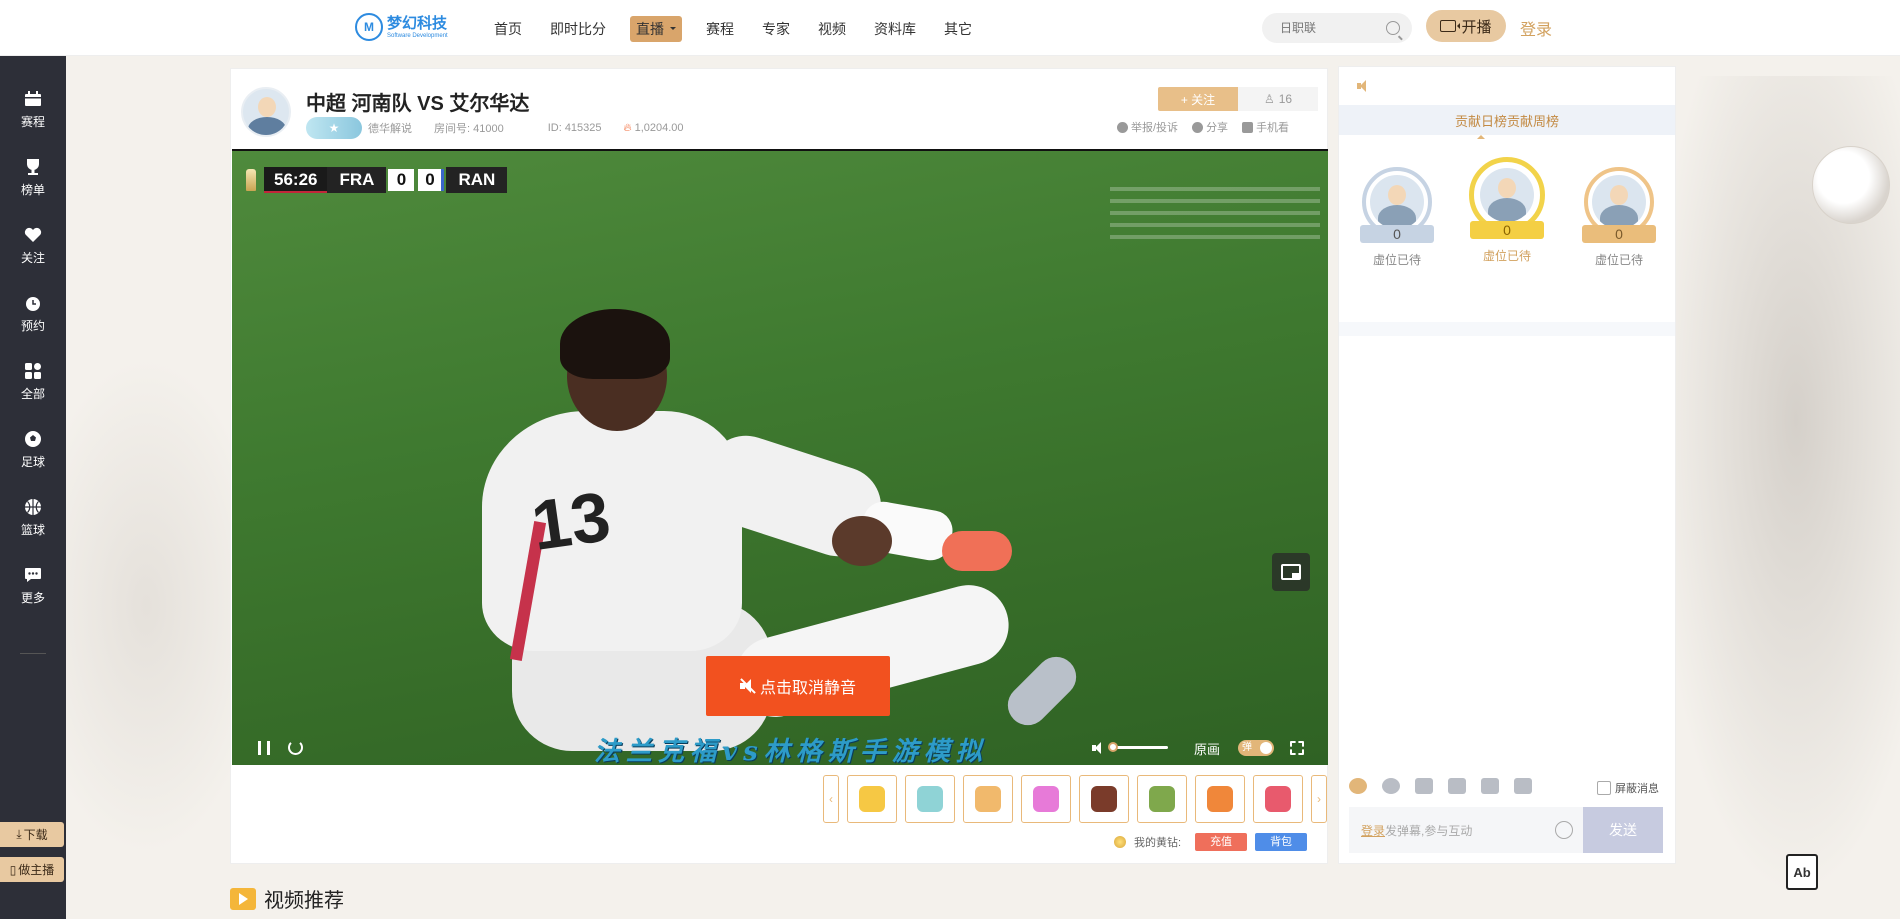 This screenshot has width=1900, height=919. I want to click on gift-clown, so click(1220, 799).